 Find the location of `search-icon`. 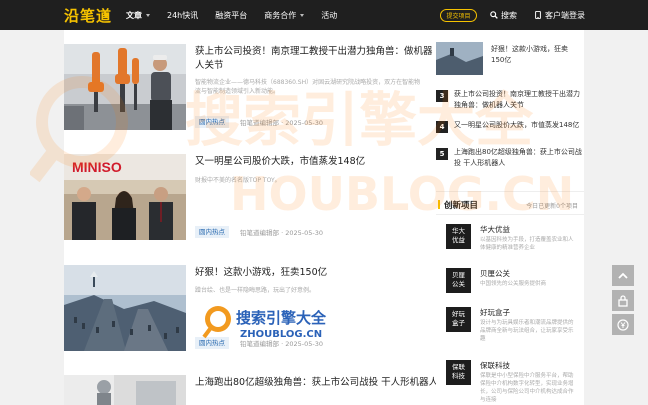

search-icon is located at coordinates (494, 15).